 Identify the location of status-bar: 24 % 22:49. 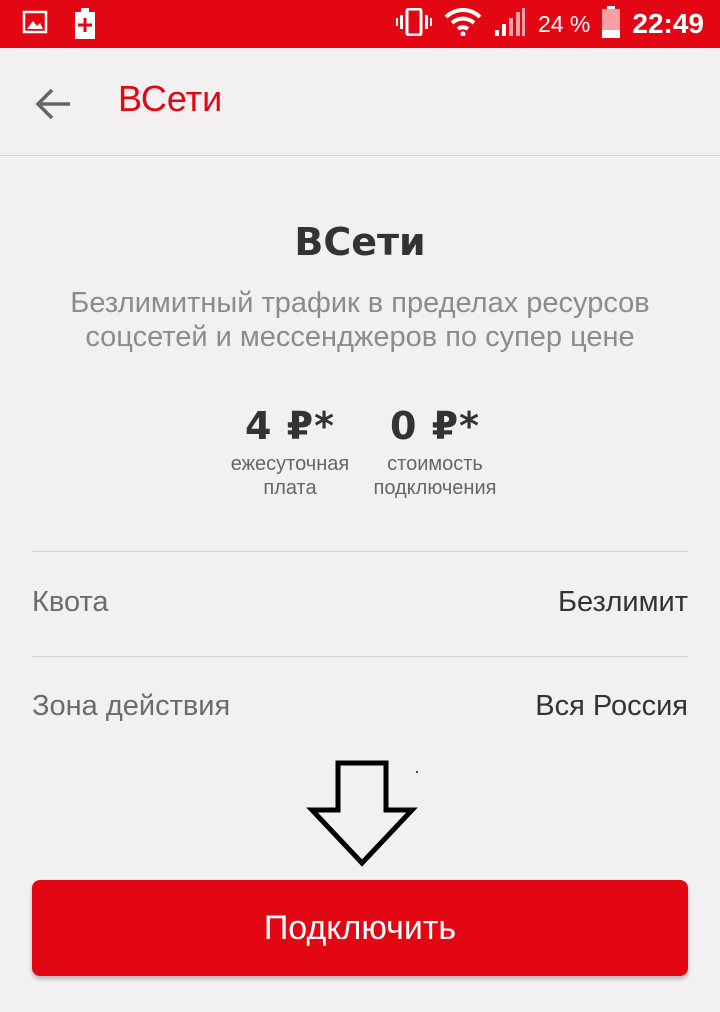
(360, 24).